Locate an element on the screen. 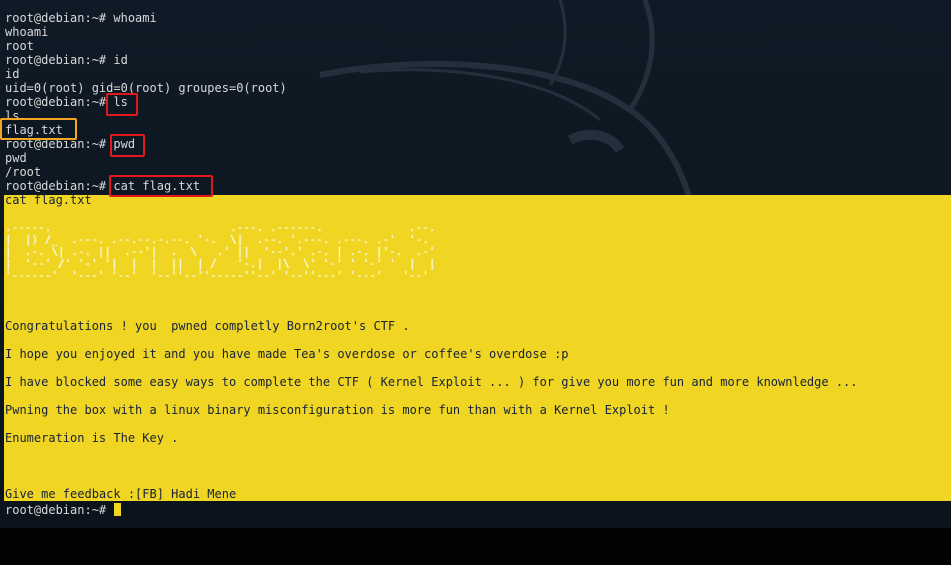 The height and width of the screenshot is (565, 951). terminal-line: root@debian:~# whoami is located at coordinates (81, 18).